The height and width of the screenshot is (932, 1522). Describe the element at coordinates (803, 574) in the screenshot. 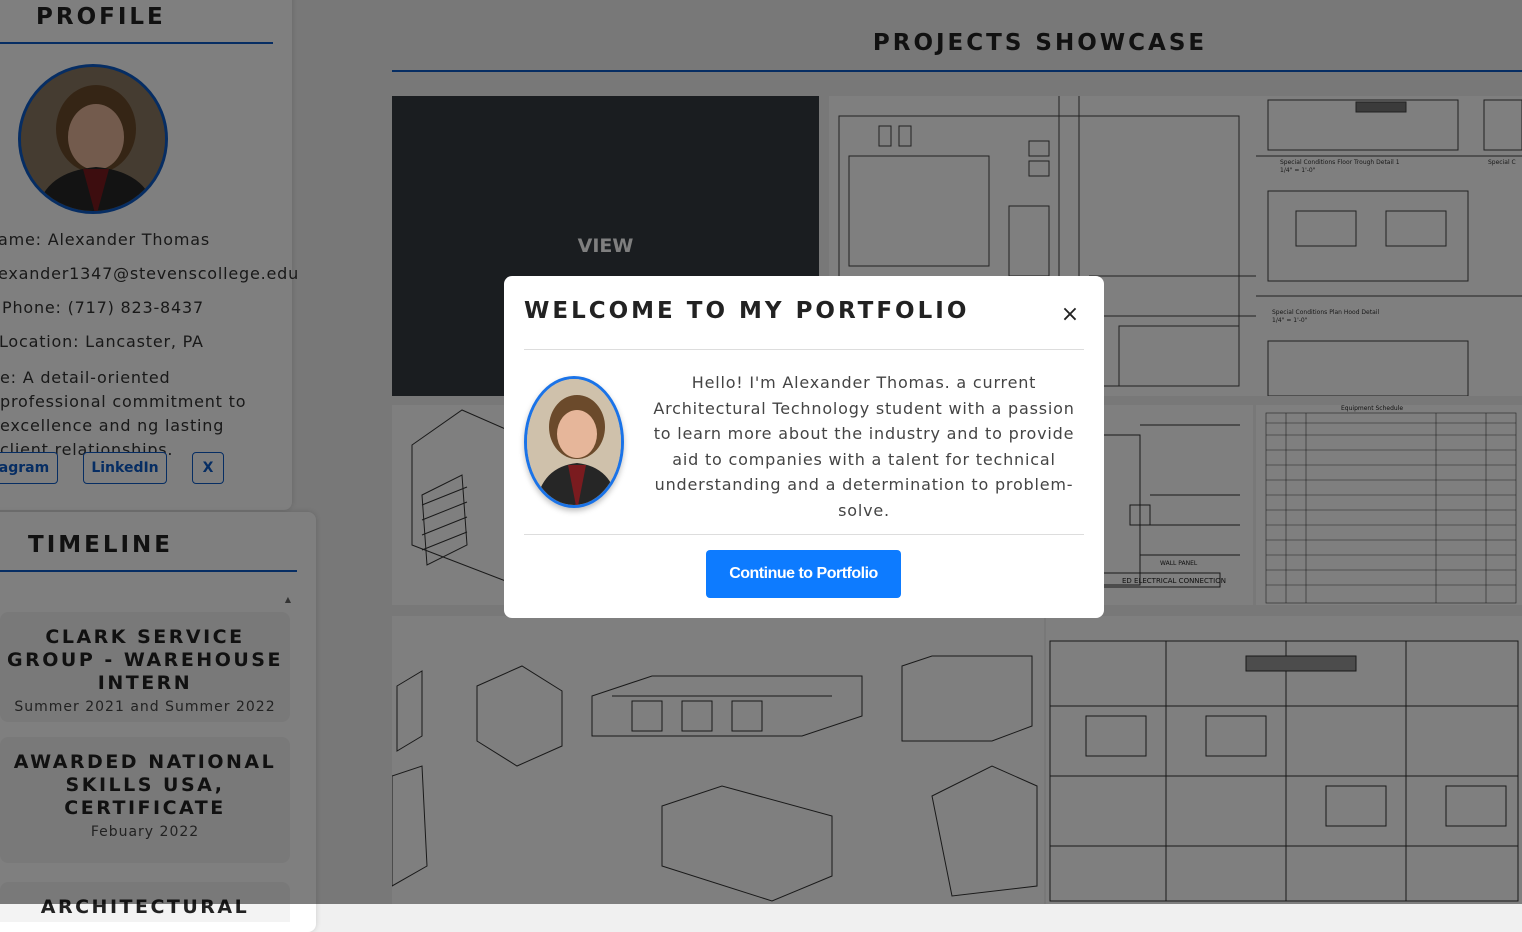

I see `continue-to-portfolio-button: Continue to Portfolio` at that location.